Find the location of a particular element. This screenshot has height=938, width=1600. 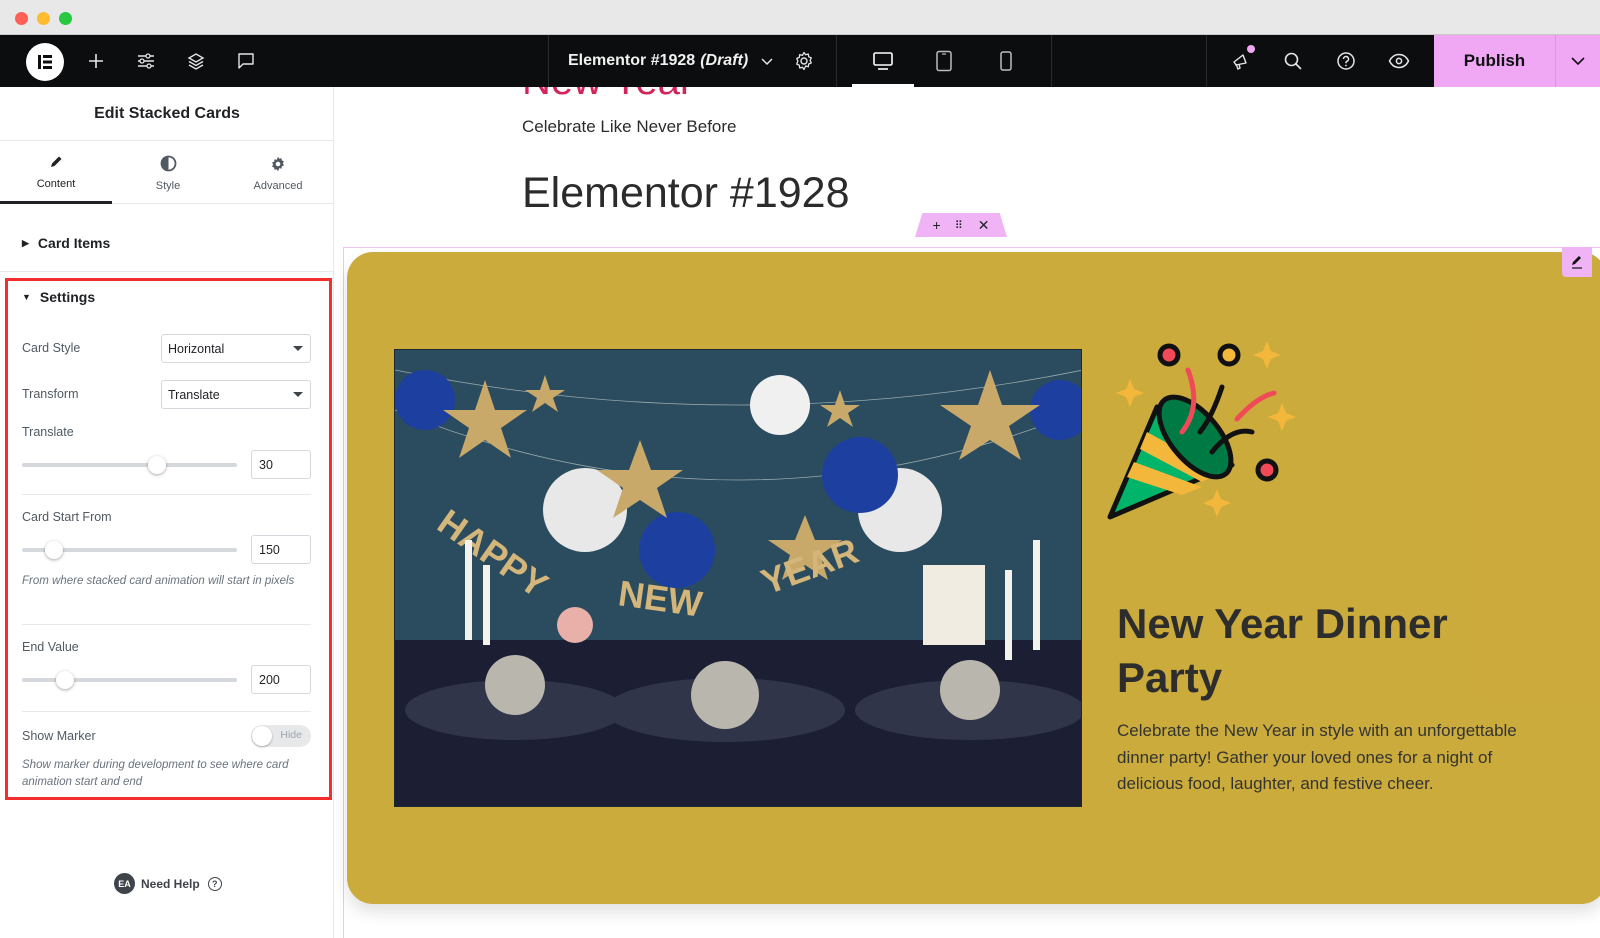

partial-heading: New Year is located at coordinates (607, 95).